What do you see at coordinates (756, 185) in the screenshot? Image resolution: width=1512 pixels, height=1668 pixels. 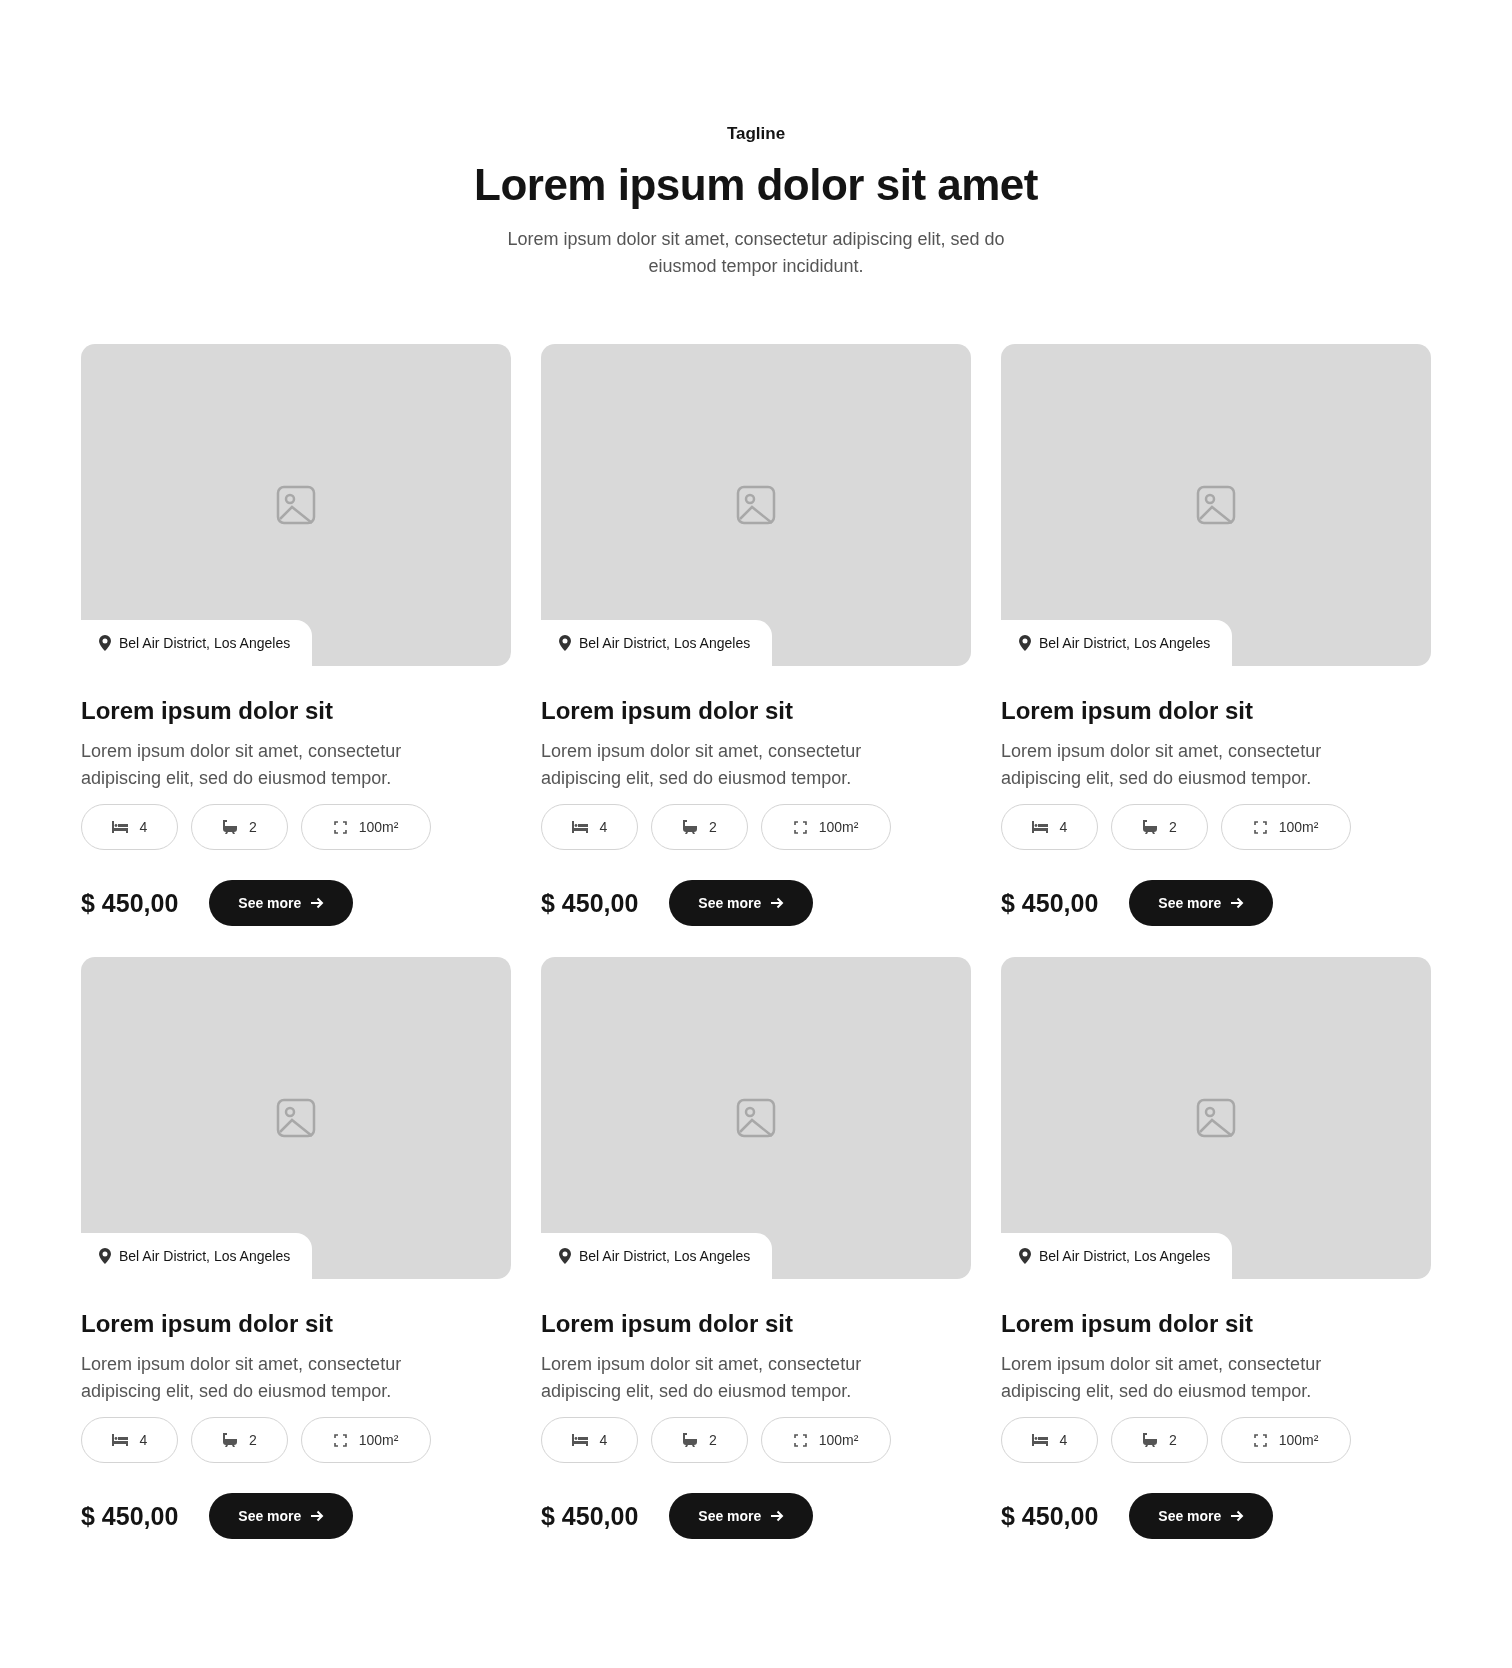 I see `section-title: Lorem ipsum dolor sit amet` at bounding box center [756, 185].